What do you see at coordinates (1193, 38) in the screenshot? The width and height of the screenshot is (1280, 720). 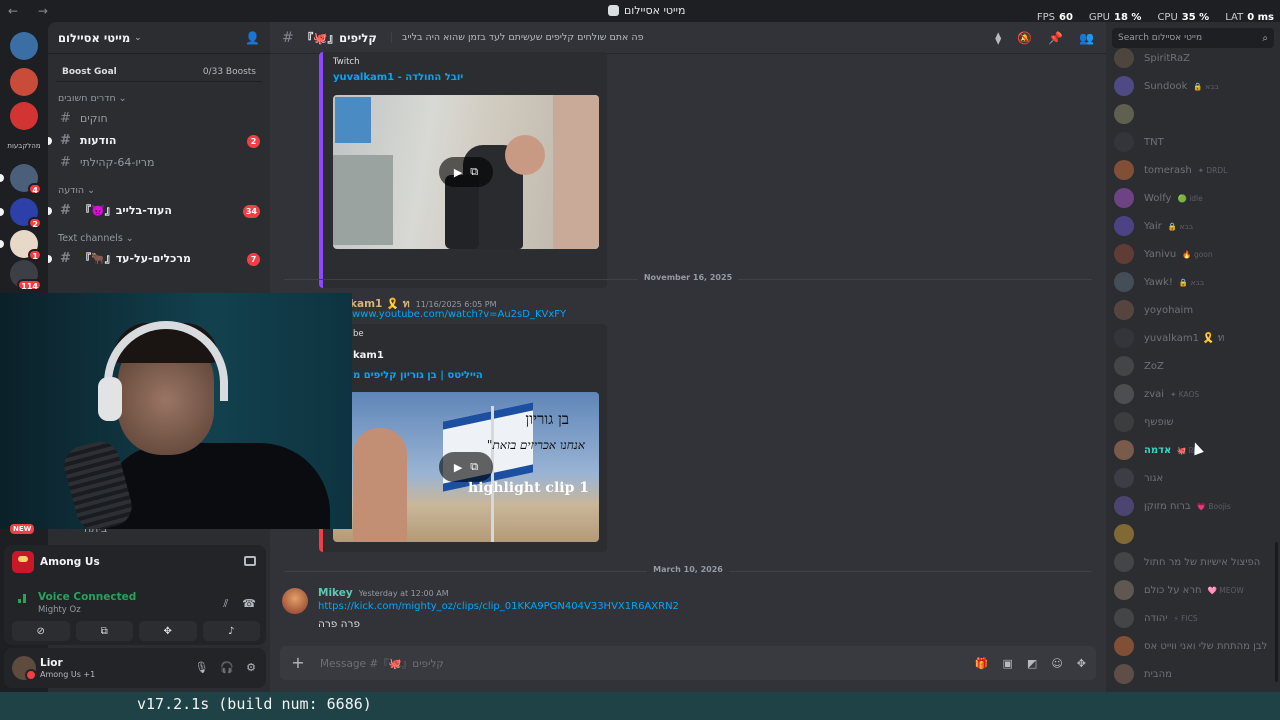 I see `search-input: Search מייטי אסיילום ⌕` at bounding box center [1193, 38].